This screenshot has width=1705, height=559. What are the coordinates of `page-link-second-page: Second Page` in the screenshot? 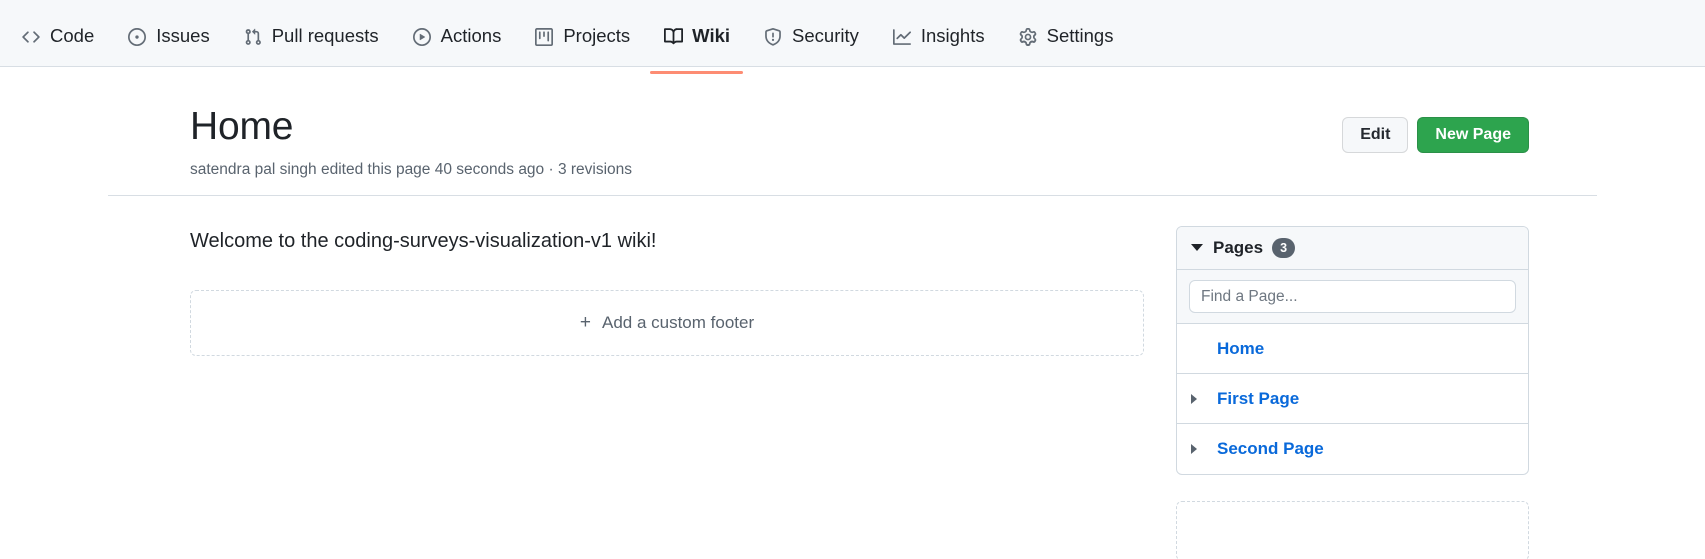 It's located at (1264, 449).